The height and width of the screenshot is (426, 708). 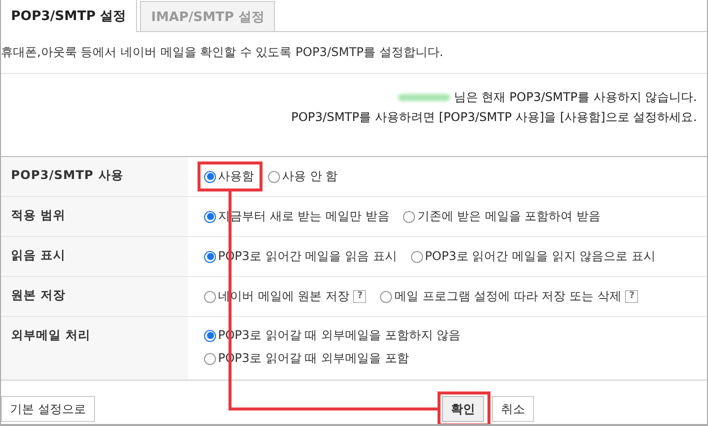 I want to click on setting-label: 원본 저장, so click(x=94, y=296).